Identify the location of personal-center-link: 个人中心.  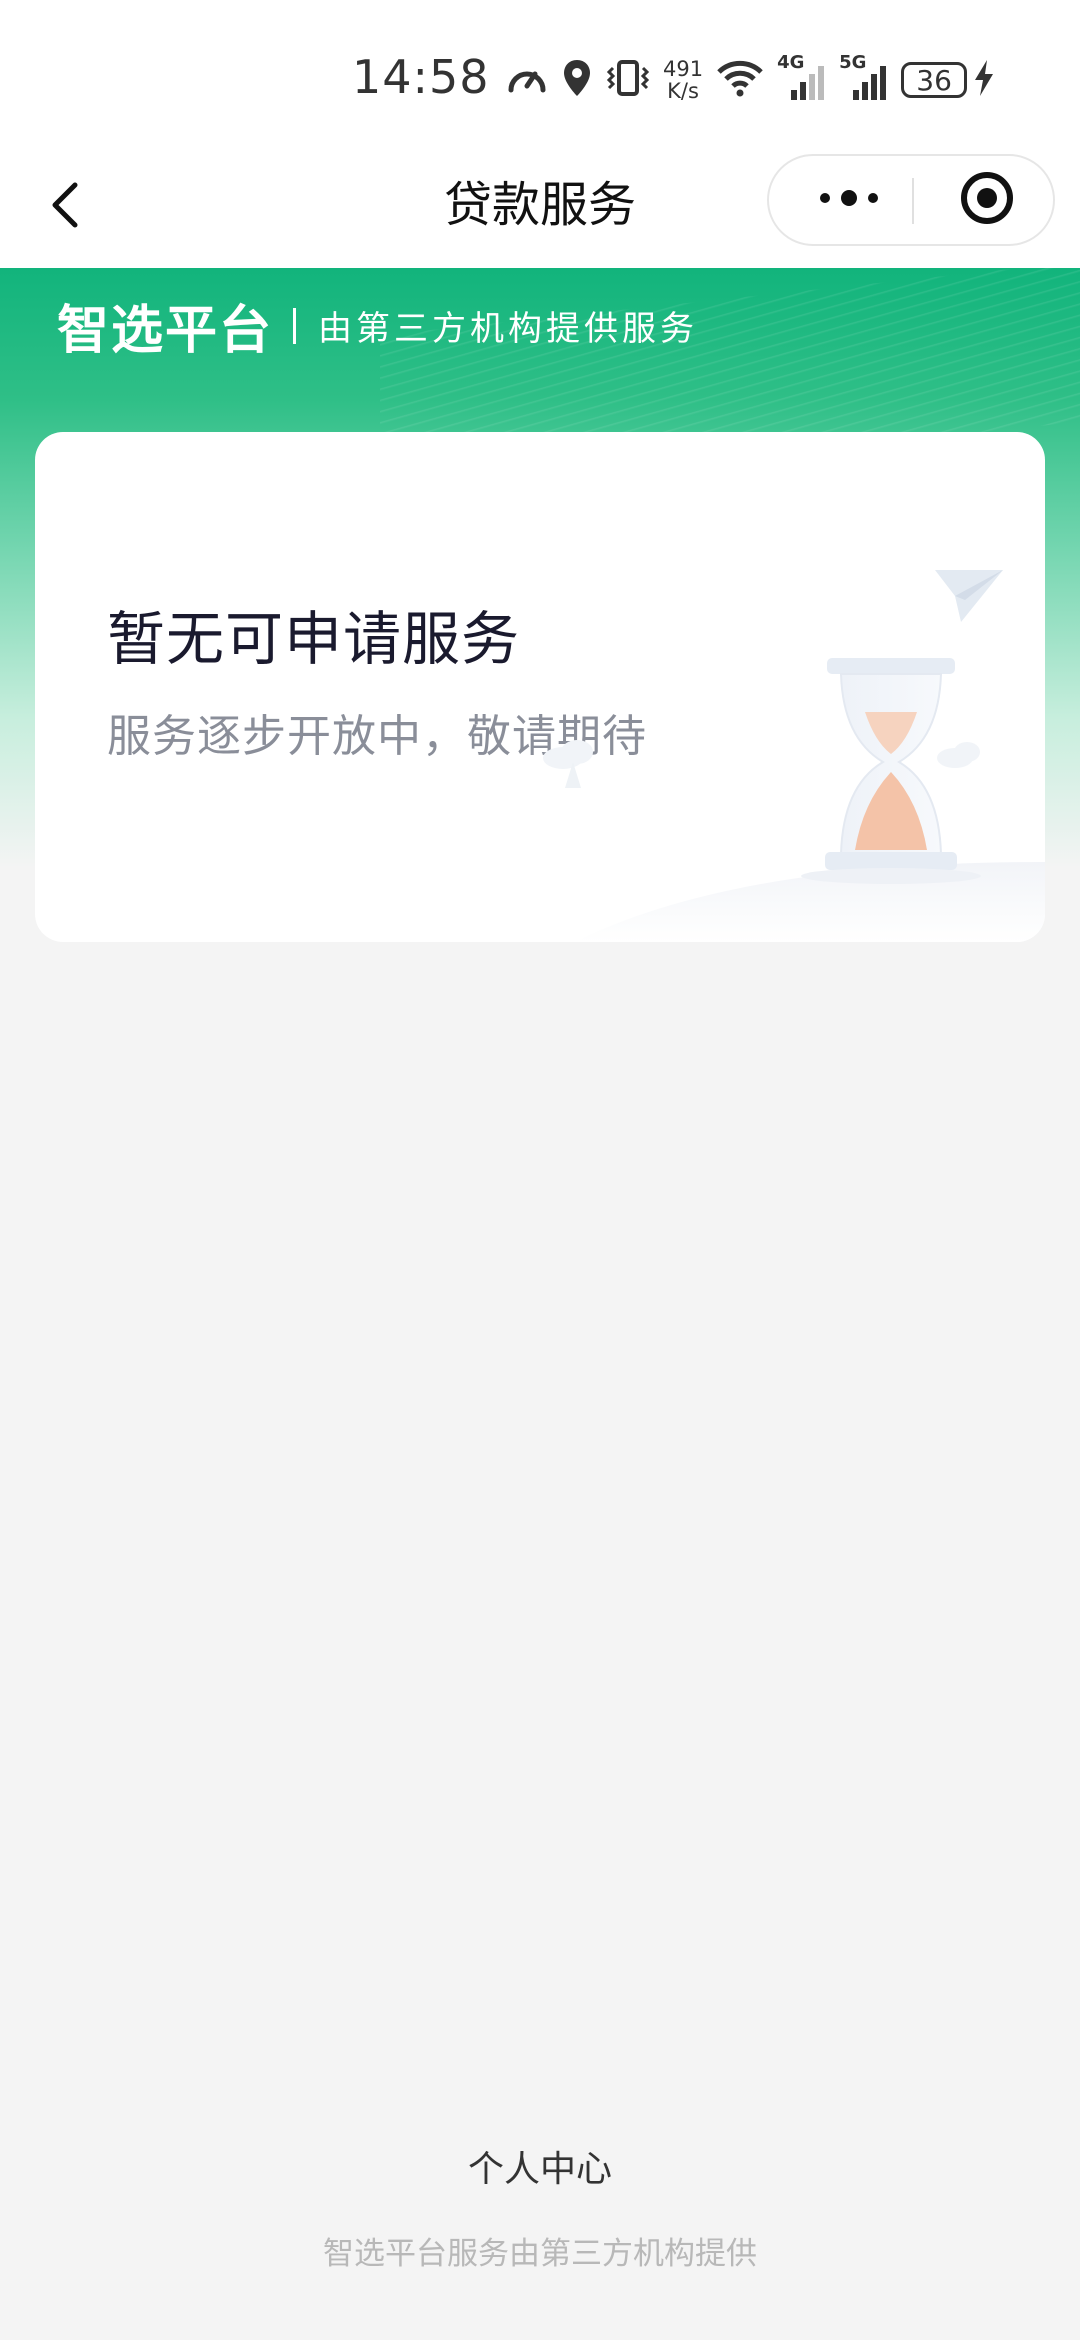
(540, 2166).